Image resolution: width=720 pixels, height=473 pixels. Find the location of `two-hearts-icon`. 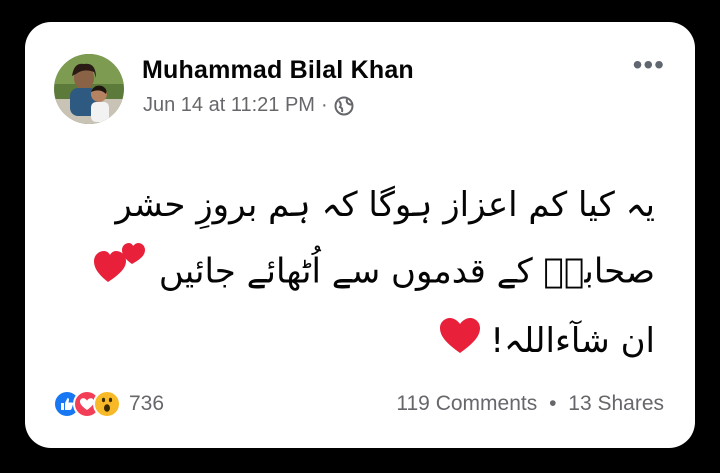

two-hearts-icon is located at coordinates (121, 273).